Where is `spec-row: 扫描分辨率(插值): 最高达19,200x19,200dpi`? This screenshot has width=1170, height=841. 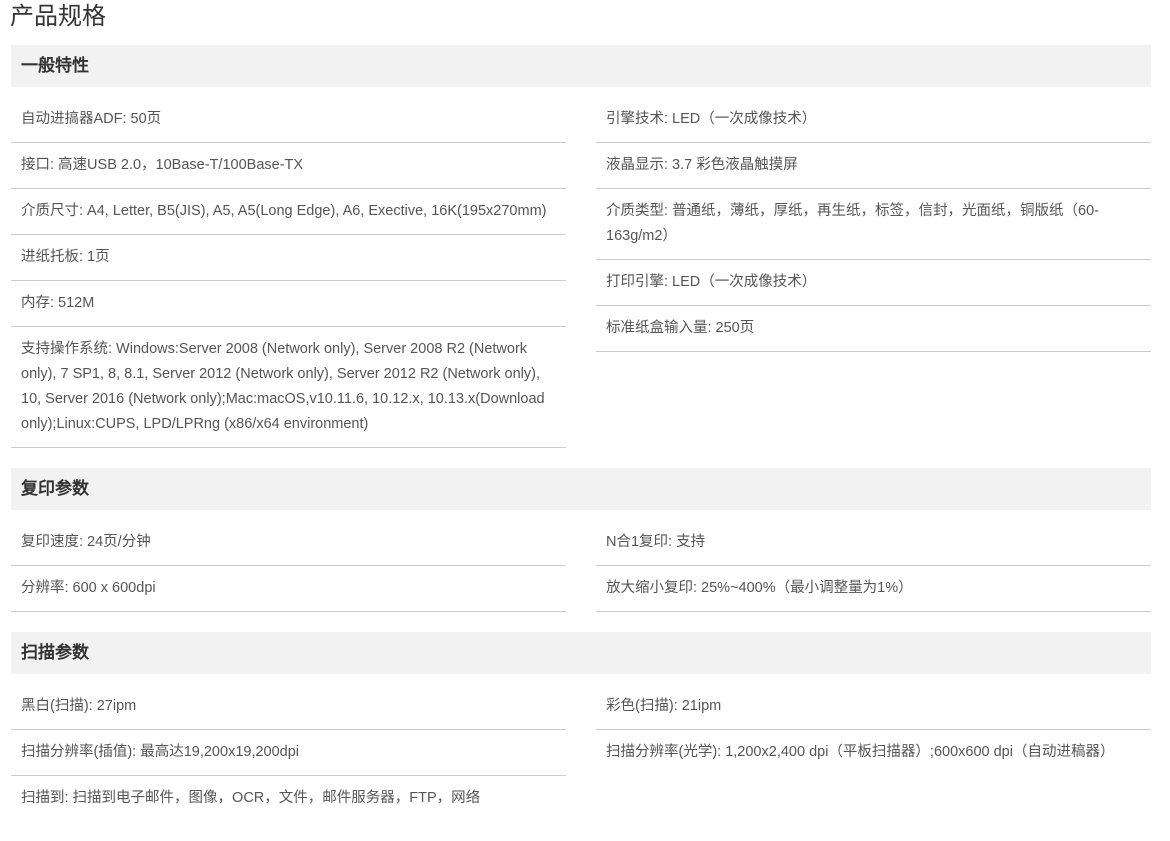
spec-row: 扫描分辨率(插值): 最高达19,200x19,200dpi is located at coordinates (288, 753).